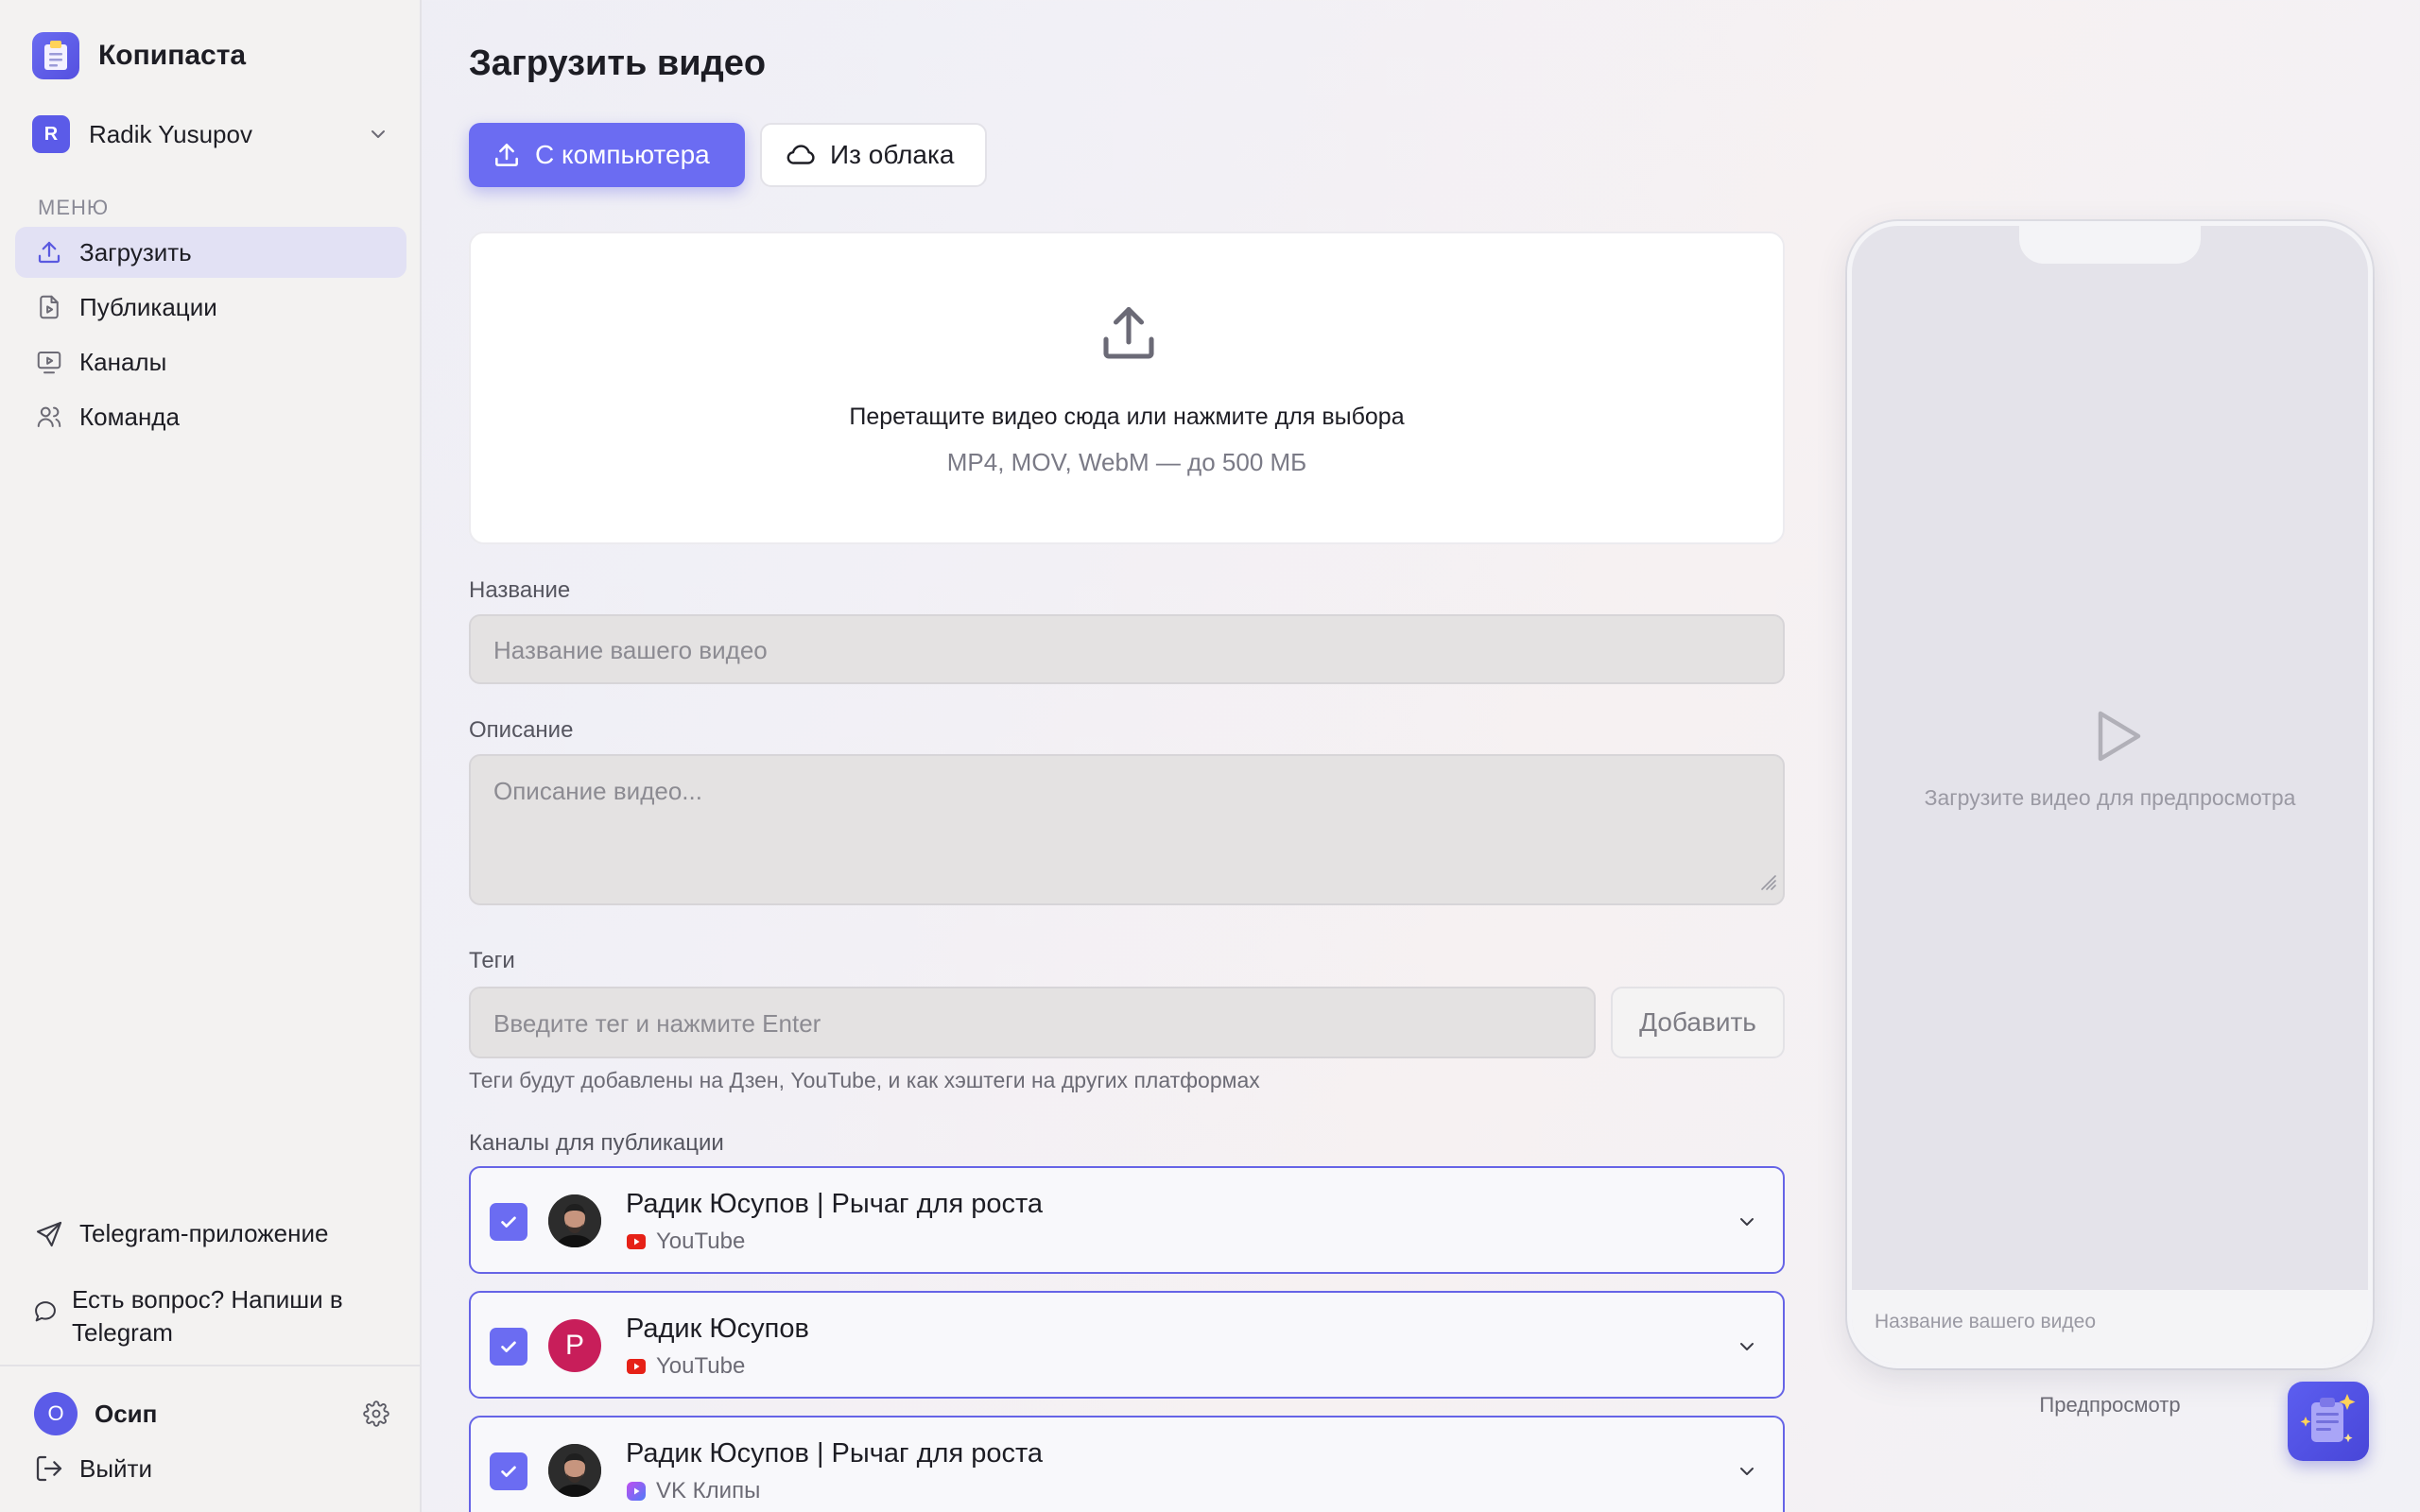 The width and height of the screenshot is (2420, 1512). I want to click on current-user: О Осип, so click(211, 1413).